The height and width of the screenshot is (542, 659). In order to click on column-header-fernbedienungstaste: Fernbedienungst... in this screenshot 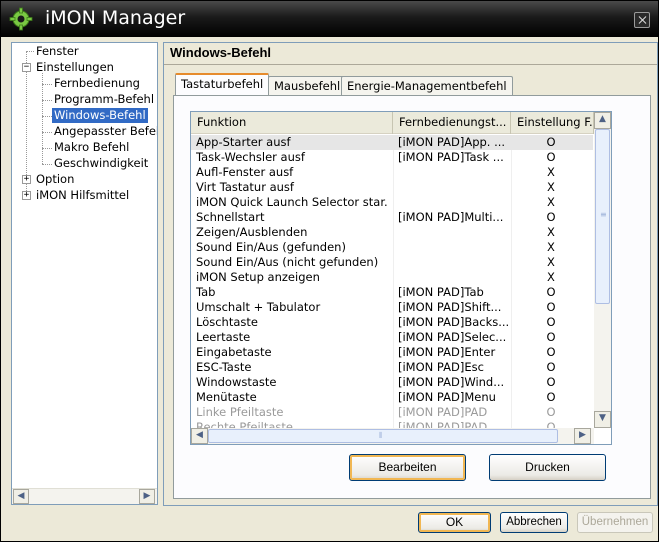, I will do `click(452, 123)`.